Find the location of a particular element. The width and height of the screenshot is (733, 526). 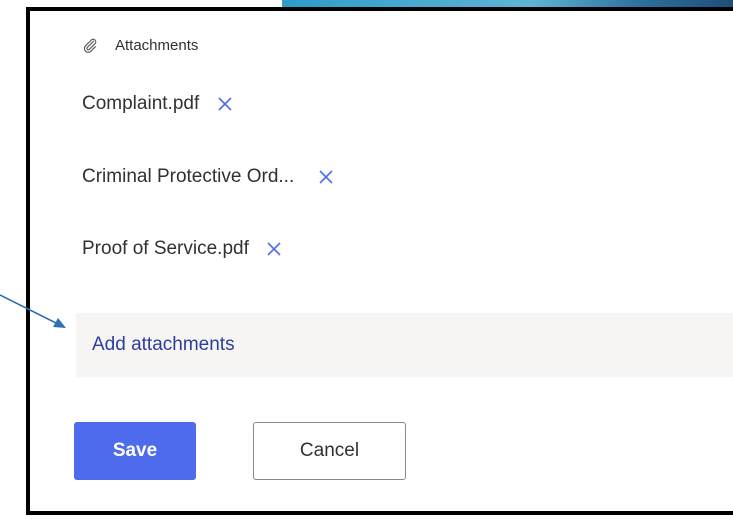

attachment-item: Complaint.pdf is located at coordinates (159, 104).